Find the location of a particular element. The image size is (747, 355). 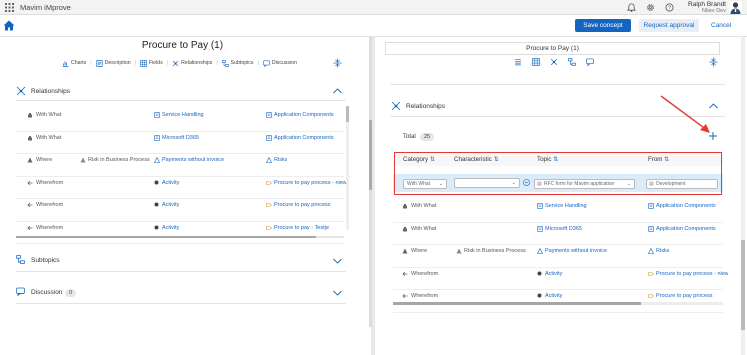

tab-description-label: Description is located at coordinates (117, 63).